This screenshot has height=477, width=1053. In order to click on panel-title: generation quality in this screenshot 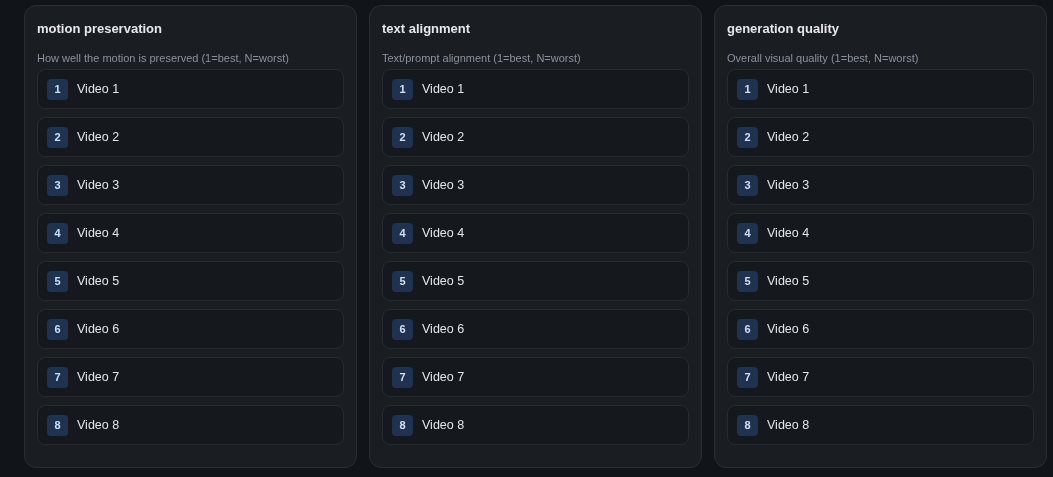, I will do `click(783, 29)`.